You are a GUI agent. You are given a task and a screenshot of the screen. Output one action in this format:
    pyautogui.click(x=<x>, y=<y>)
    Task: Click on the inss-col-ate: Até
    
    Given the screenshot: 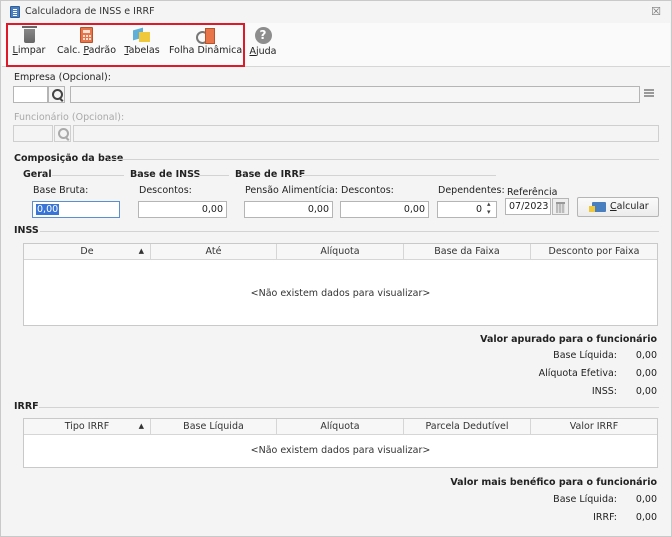 What is the action you would take?
    pyautogui.click(x=214, y=252)
    